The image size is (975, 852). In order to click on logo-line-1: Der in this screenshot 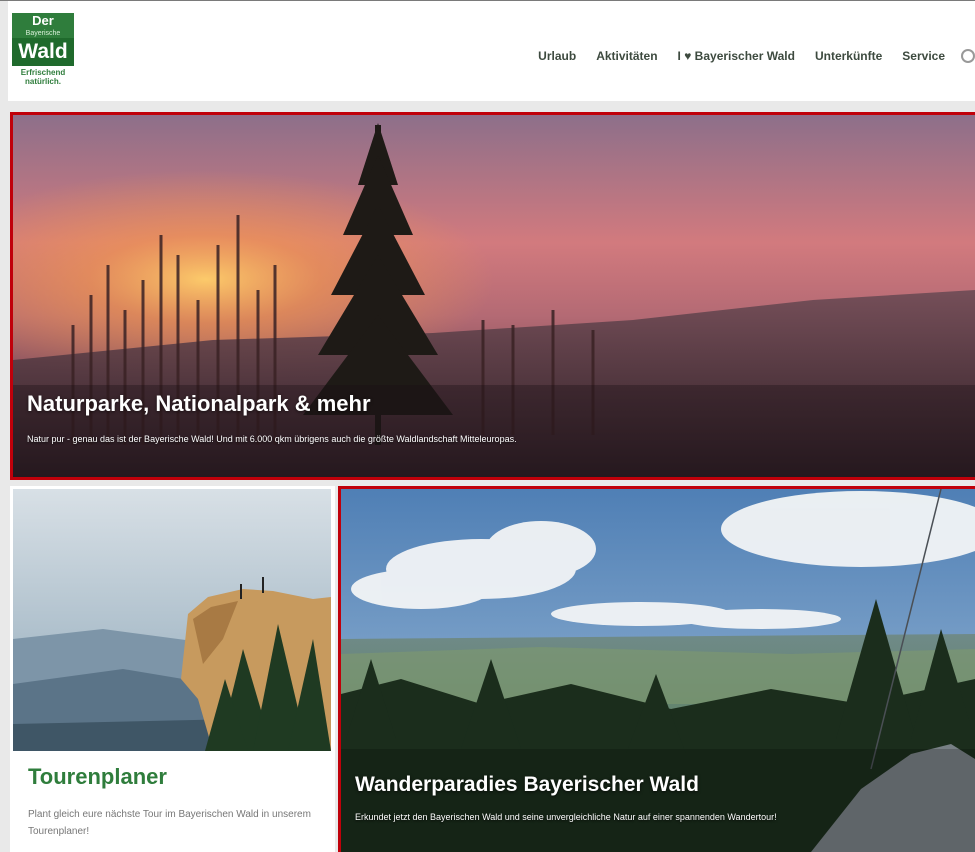, I will do `click(43, 21)`.